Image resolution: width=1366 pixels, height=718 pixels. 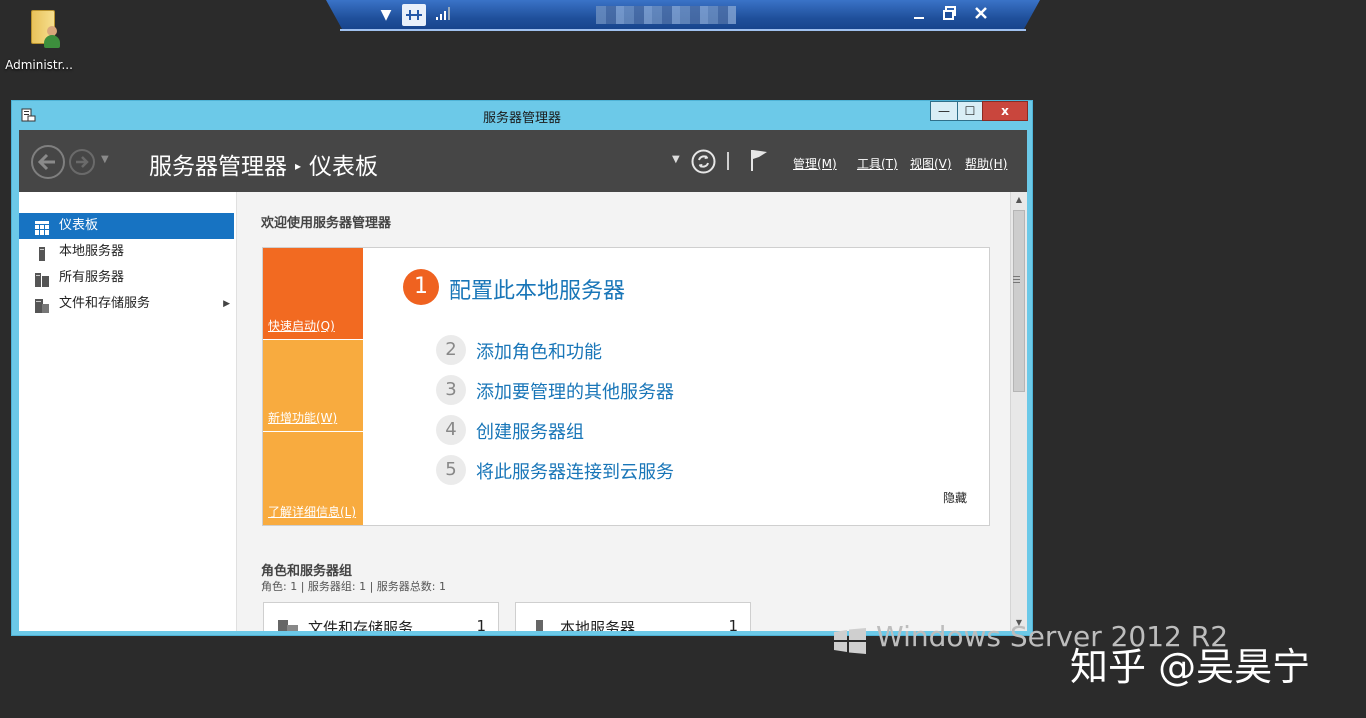 I want to click on step-number: 1, so click(x=421, y=287).